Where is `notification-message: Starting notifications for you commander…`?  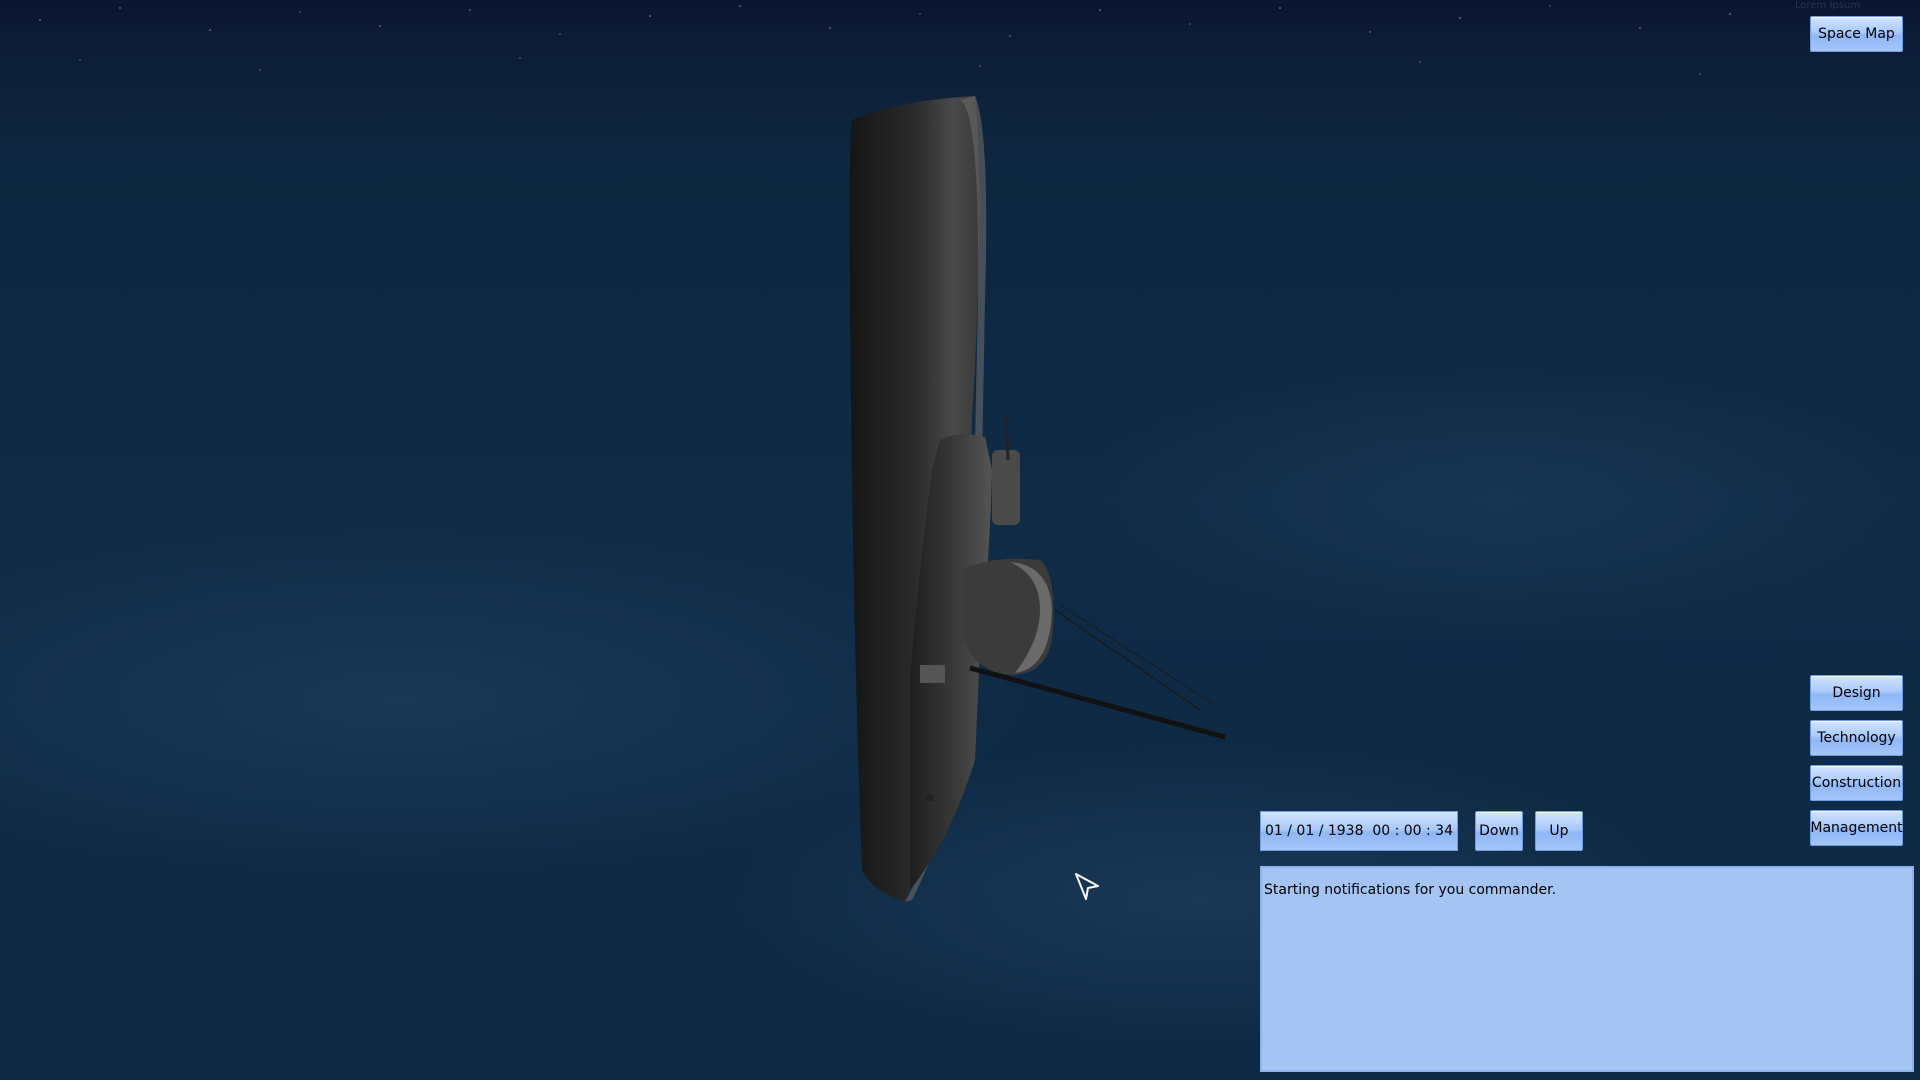
notification-message: Starting notifications for you commander… is located at coordinates (1410, 890).